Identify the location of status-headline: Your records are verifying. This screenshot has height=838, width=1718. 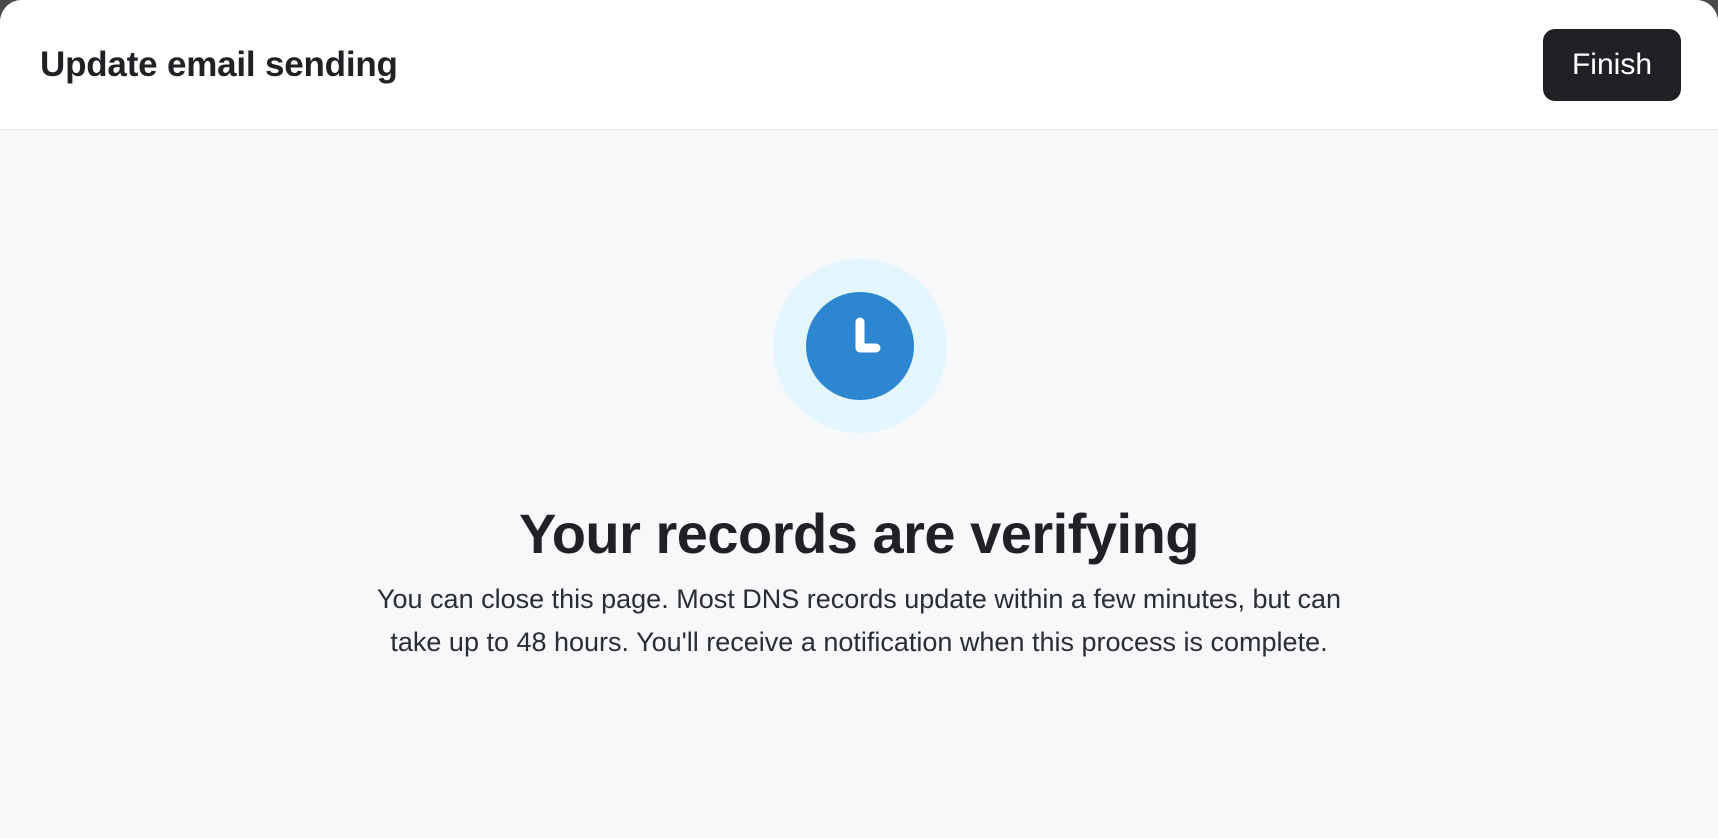
(859, 533).